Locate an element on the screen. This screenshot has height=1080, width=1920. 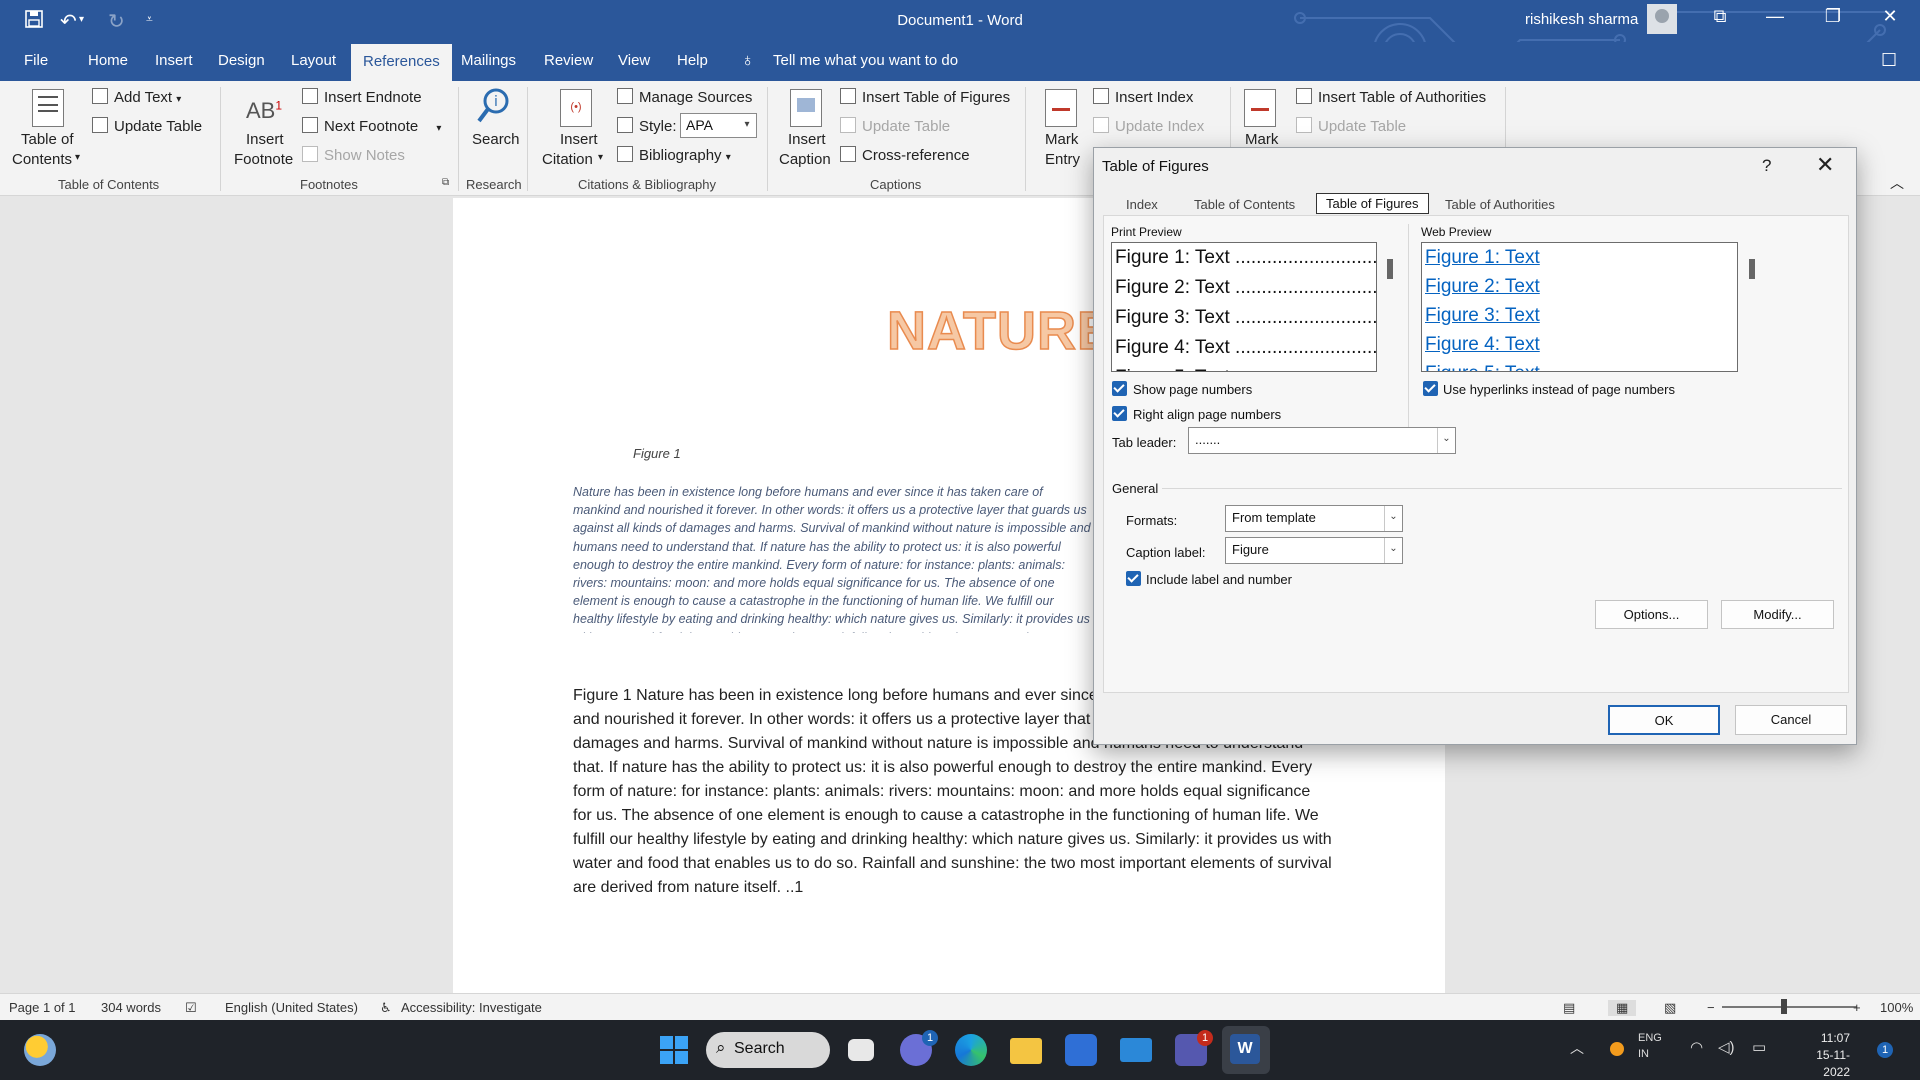
citation-style-select: APA ▾ is located at coordinates (718, 125).